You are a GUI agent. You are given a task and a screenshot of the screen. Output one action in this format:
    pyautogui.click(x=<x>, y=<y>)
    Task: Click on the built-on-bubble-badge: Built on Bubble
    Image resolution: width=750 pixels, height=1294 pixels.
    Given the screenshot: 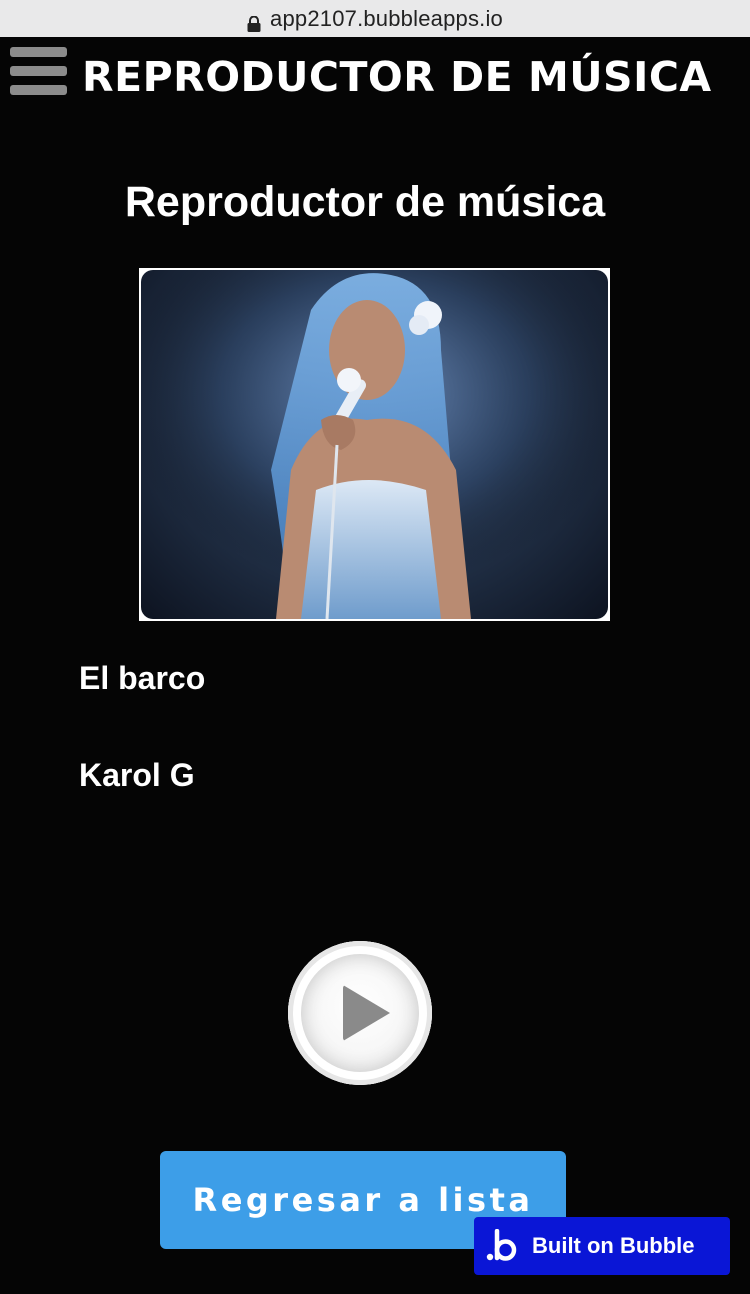 What is the action you would take?
    pyautogui.click(x=602, y=1246)
    